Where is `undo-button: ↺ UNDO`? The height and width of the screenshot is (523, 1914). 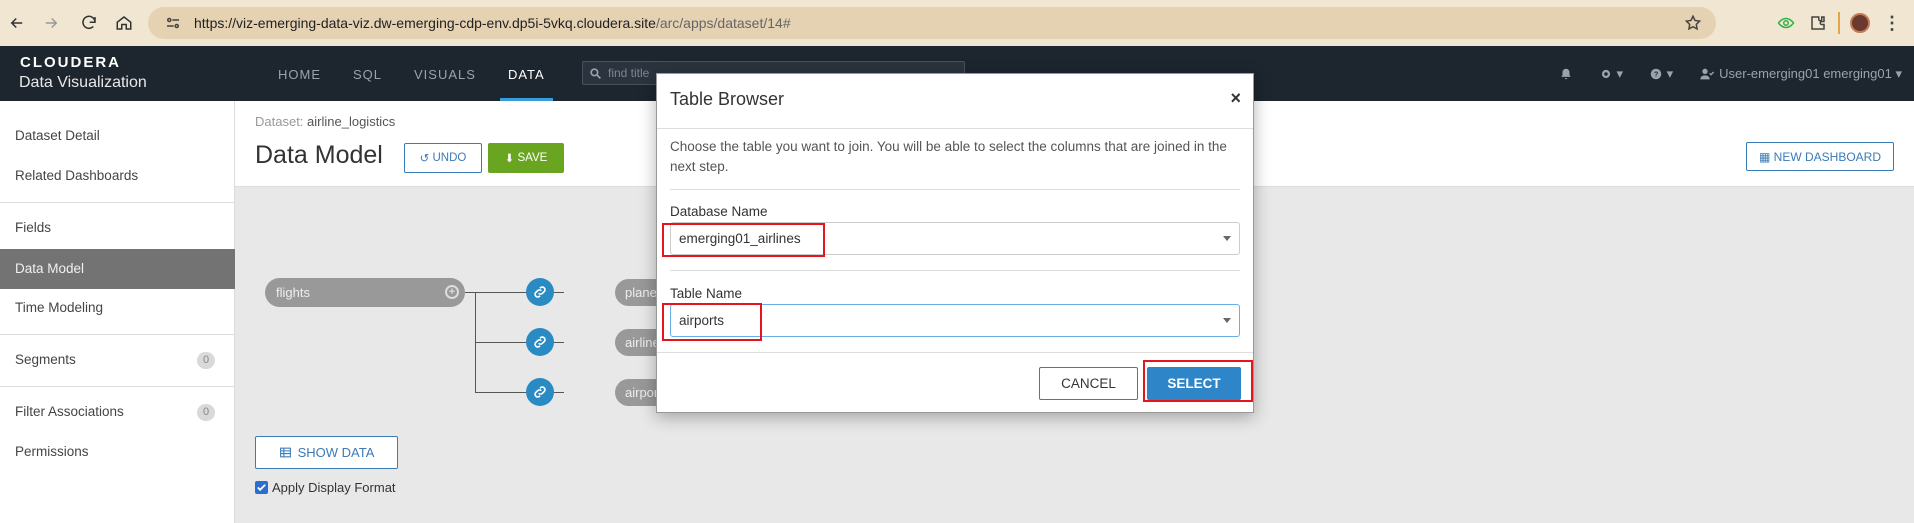 undo-button: ↺ UNDO is located at coordinates (443, 158).